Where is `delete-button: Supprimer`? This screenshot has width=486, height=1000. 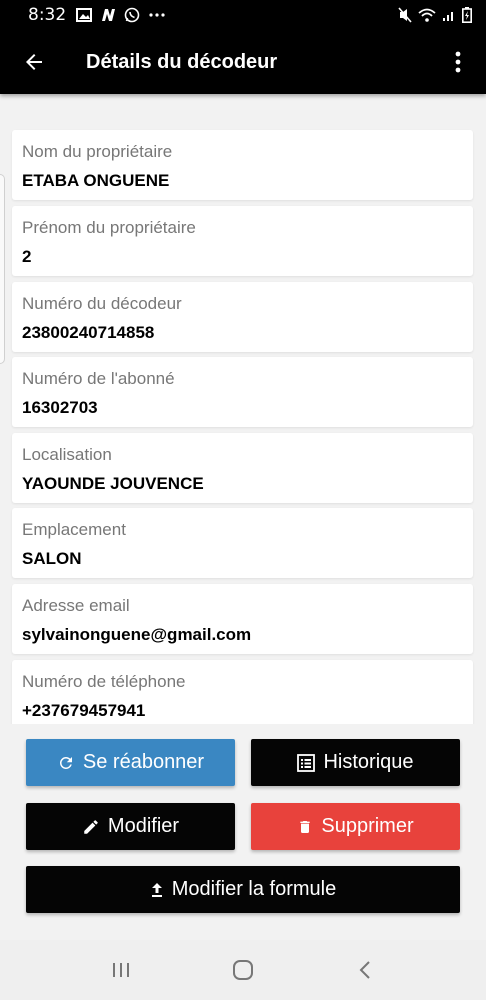
delete-button: Supprimer is located at coordinates (355, 826).